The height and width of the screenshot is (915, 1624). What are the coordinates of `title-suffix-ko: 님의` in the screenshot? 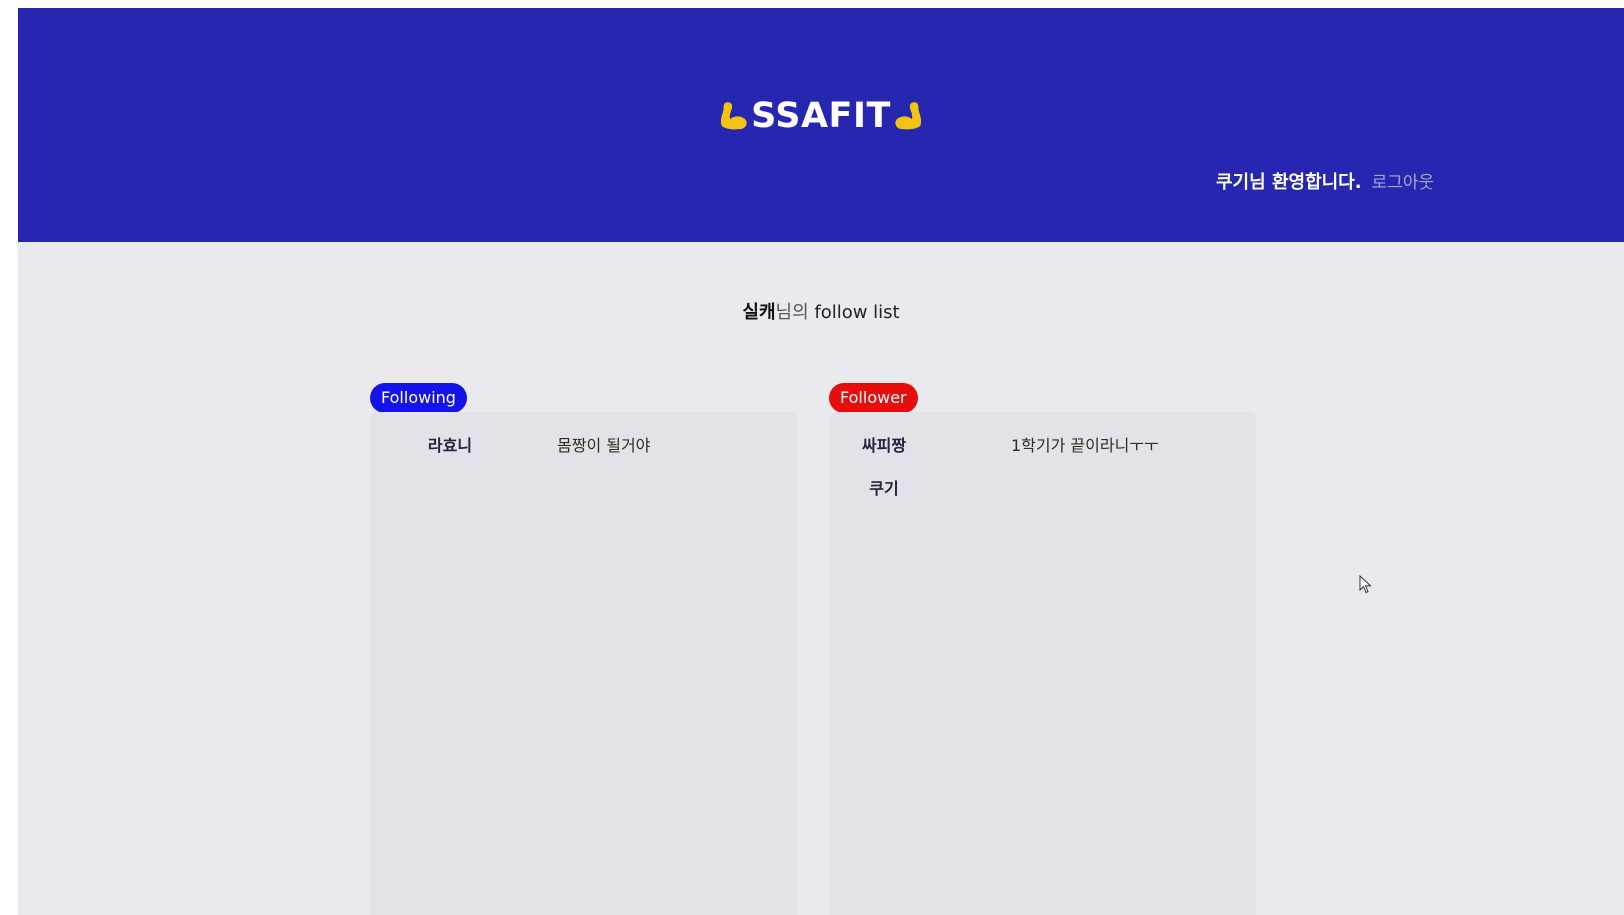 It's located at (792, 312).